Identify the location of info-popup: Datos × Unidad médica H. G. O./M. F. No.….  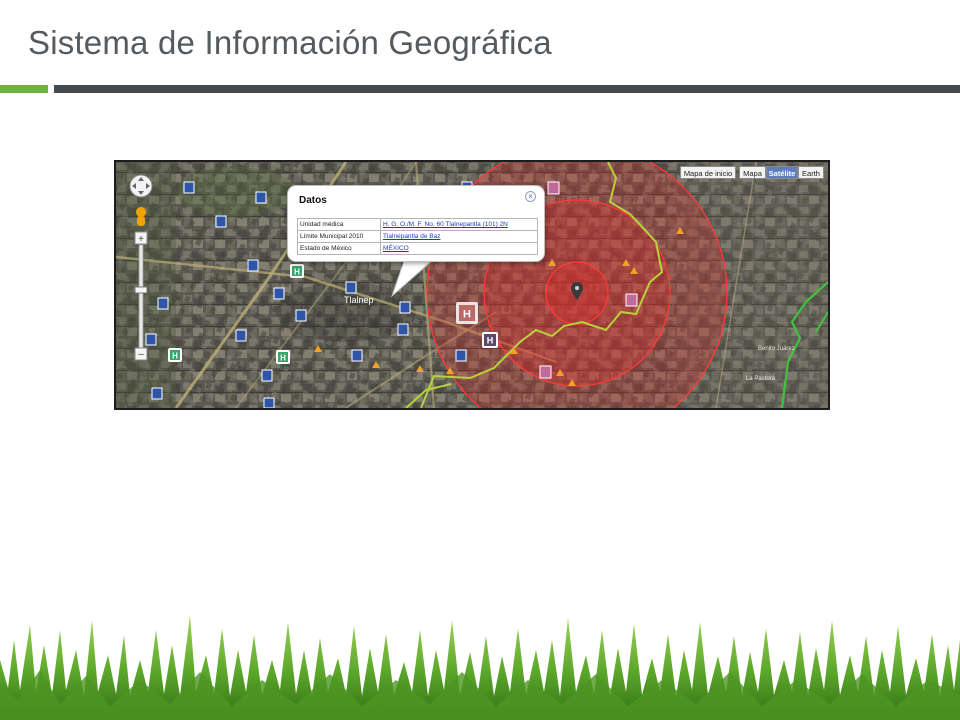
(416, 223).